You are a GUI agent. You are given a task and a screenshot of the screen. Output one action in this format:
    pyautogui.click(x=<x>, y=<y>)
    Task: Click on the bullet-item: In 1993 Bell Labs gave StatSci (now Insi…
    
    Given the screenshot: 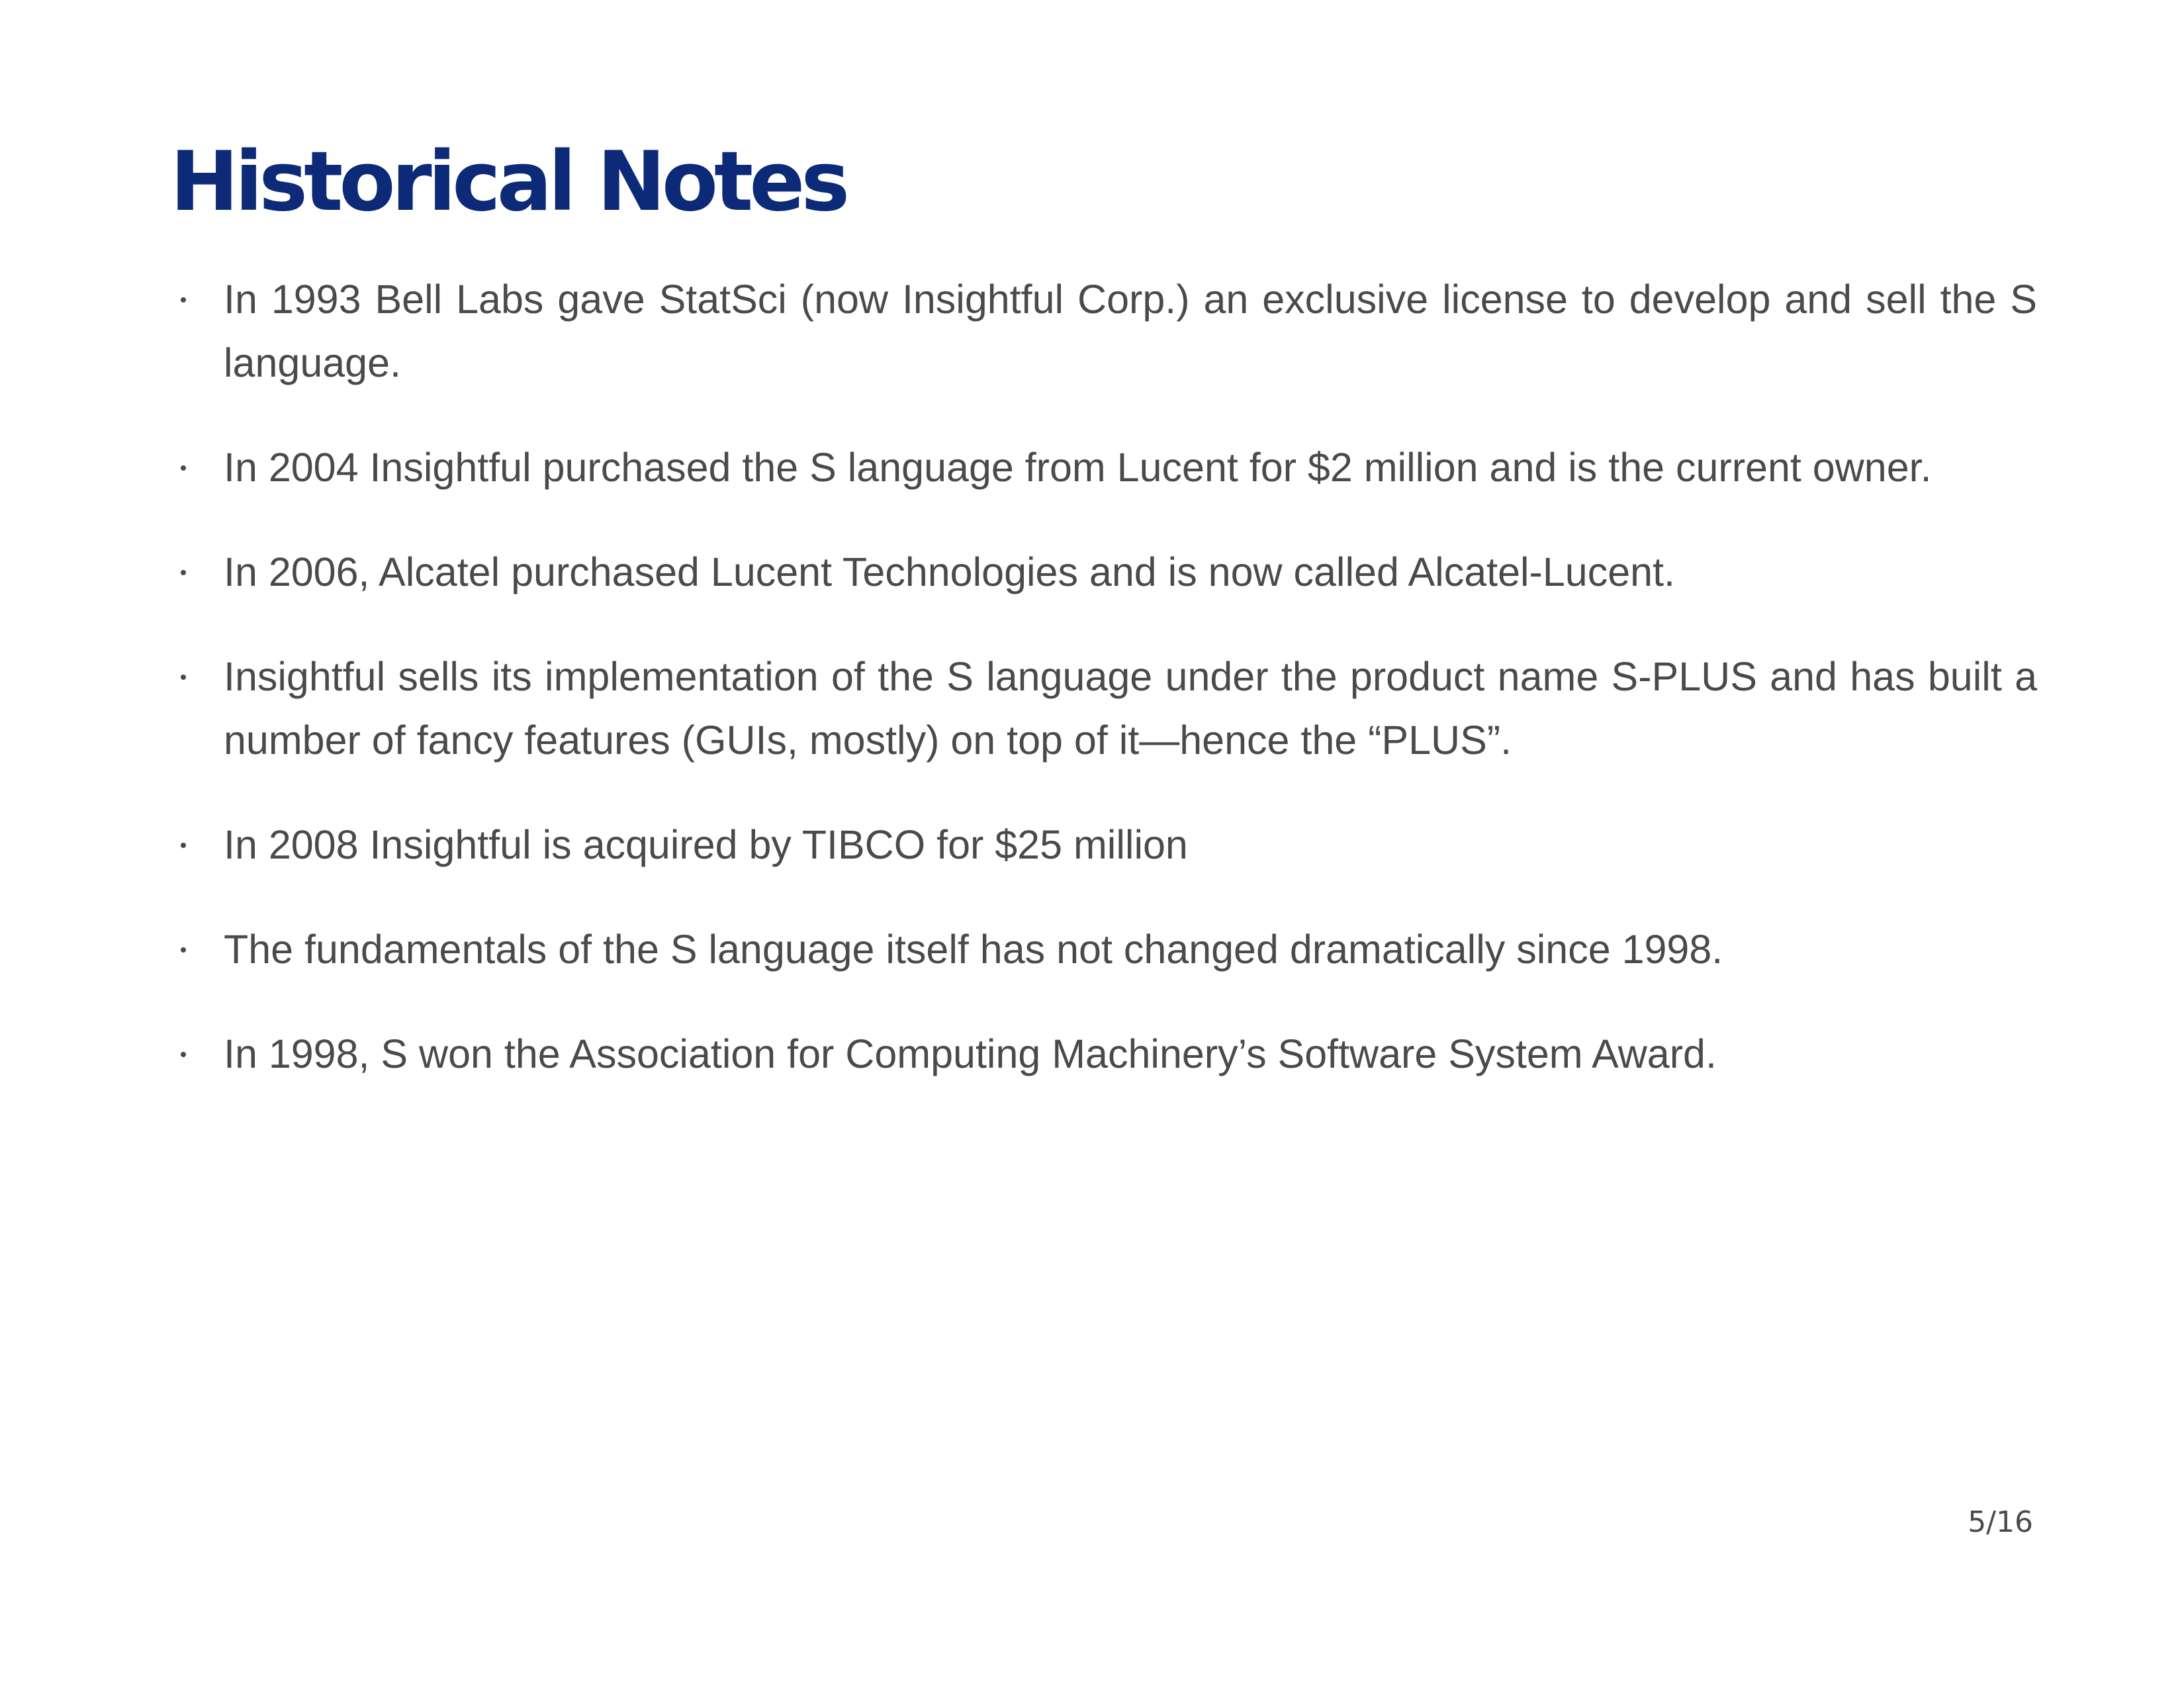 What is the action you would take?
    pyautogui.click(x=1109, y=331)
    